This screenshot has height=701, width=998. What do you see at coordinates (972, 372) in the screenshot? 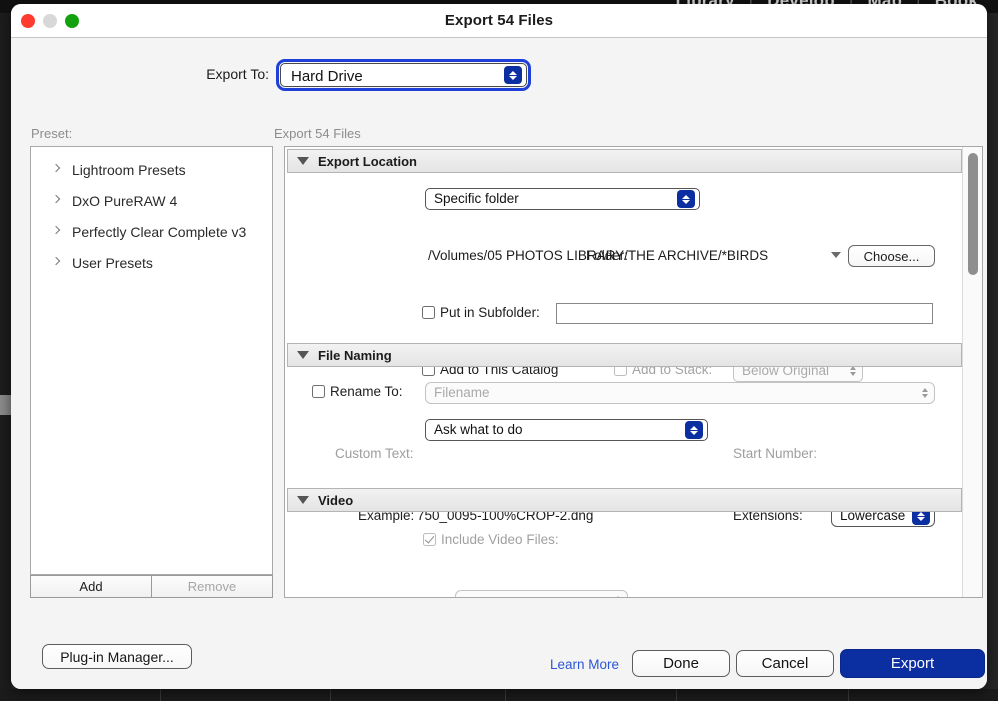
I see `panels-scrollbar` at bounding box center [972, 372].